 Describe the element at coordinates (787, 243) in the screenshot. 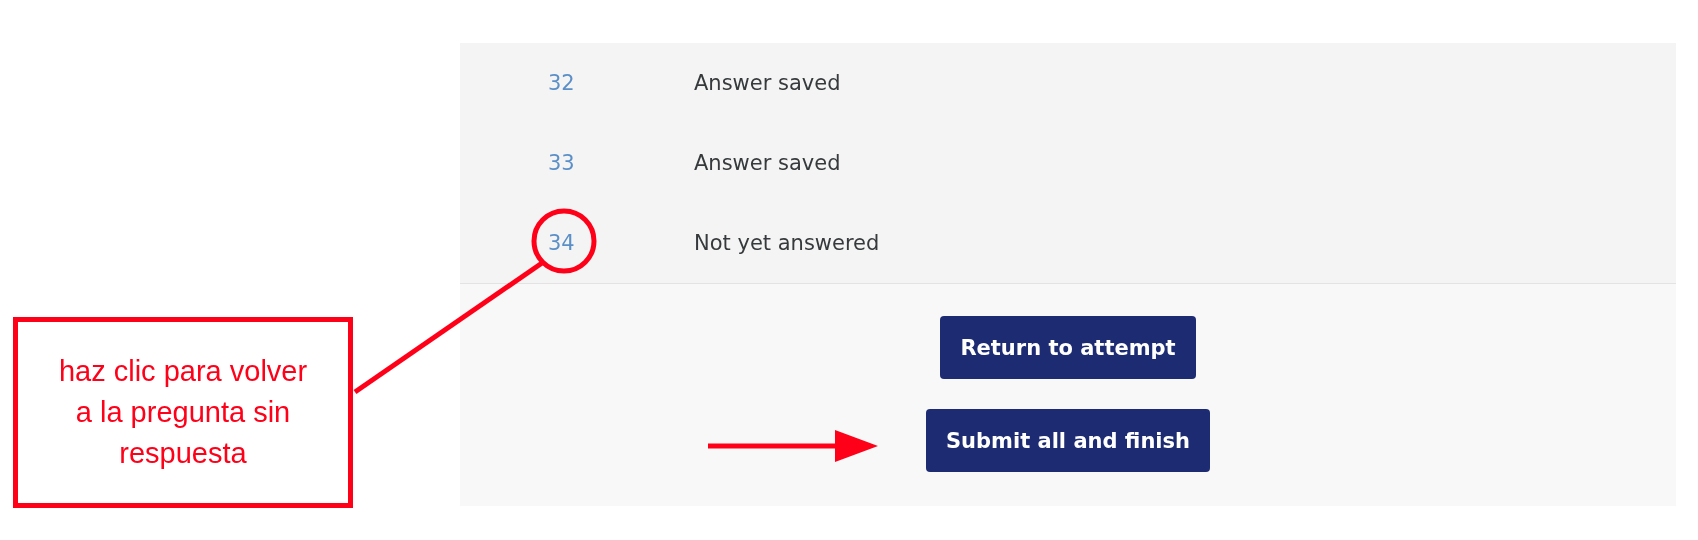

I see `question-status: Not yet answered` at that location.